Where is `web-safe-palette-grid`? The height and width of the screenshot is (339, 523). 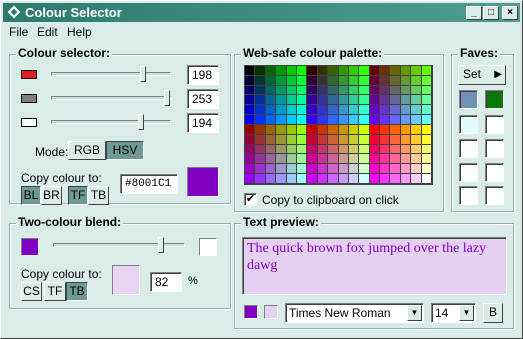 web-safe-palette-grid is located at coordinates (338, 125).